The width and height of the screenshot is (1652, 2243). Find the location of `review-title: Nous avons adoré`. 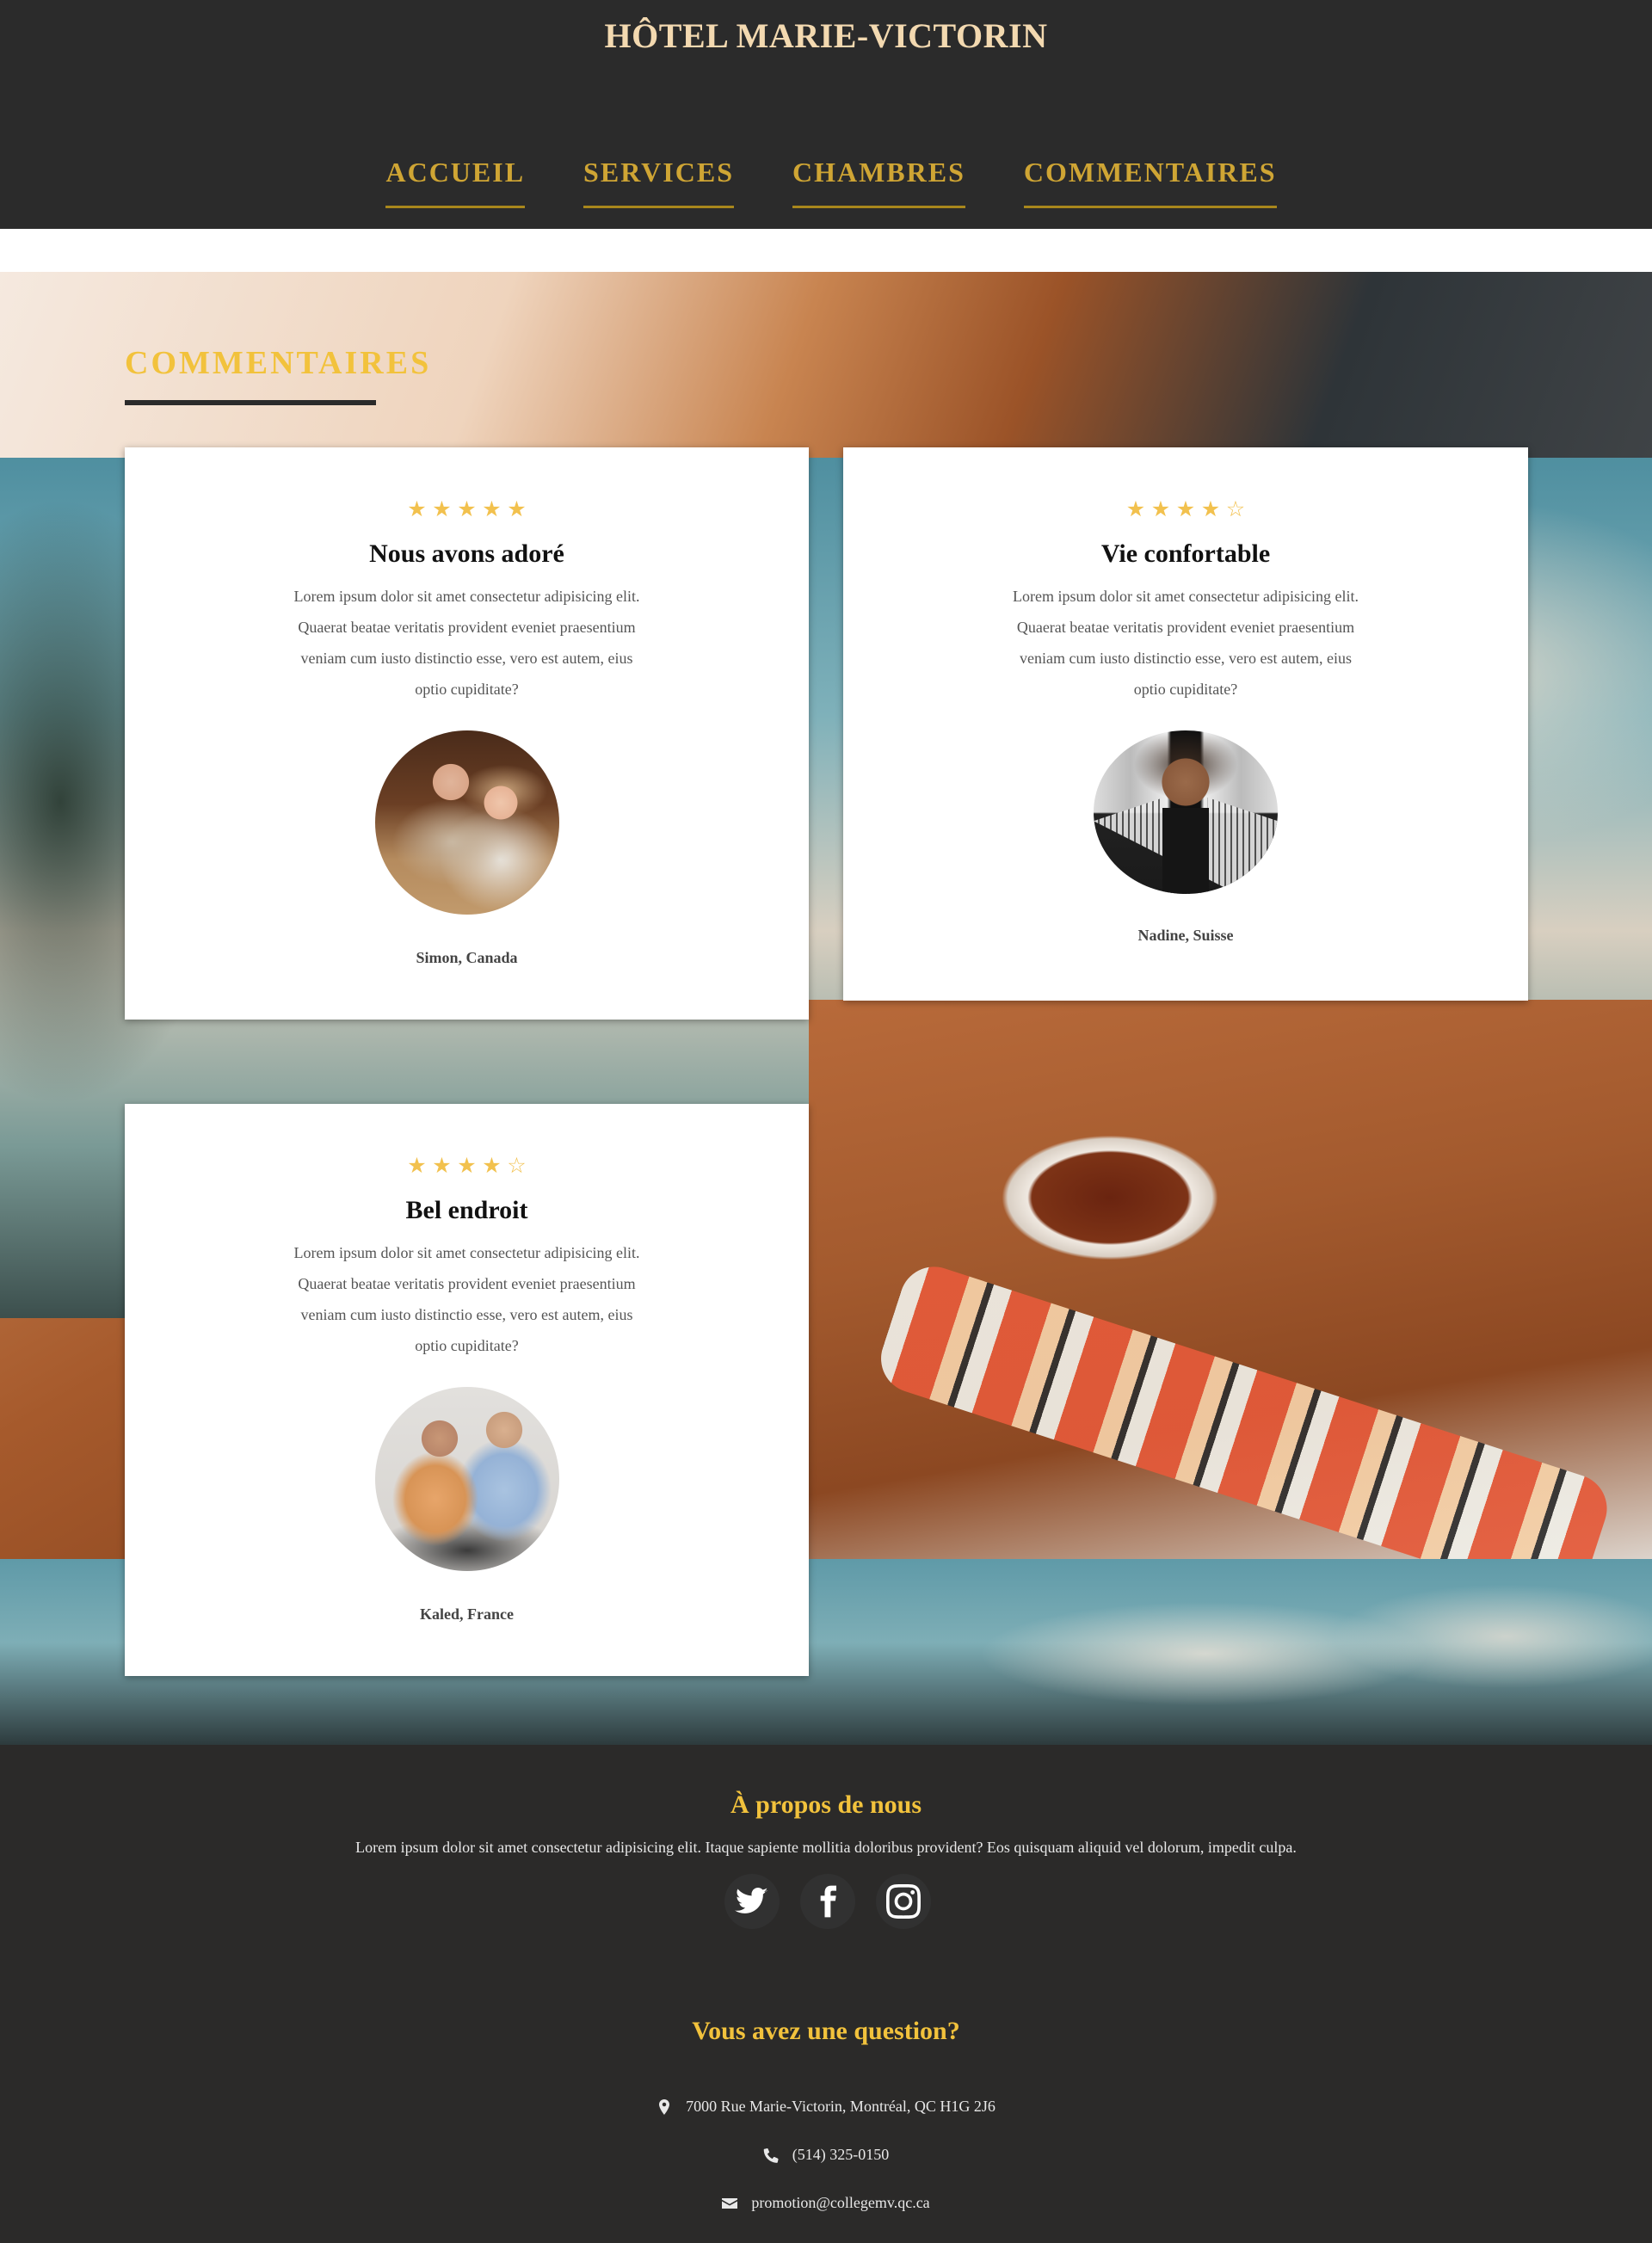

review-title: Nous avons adoré is located at coordinates (466, 553).